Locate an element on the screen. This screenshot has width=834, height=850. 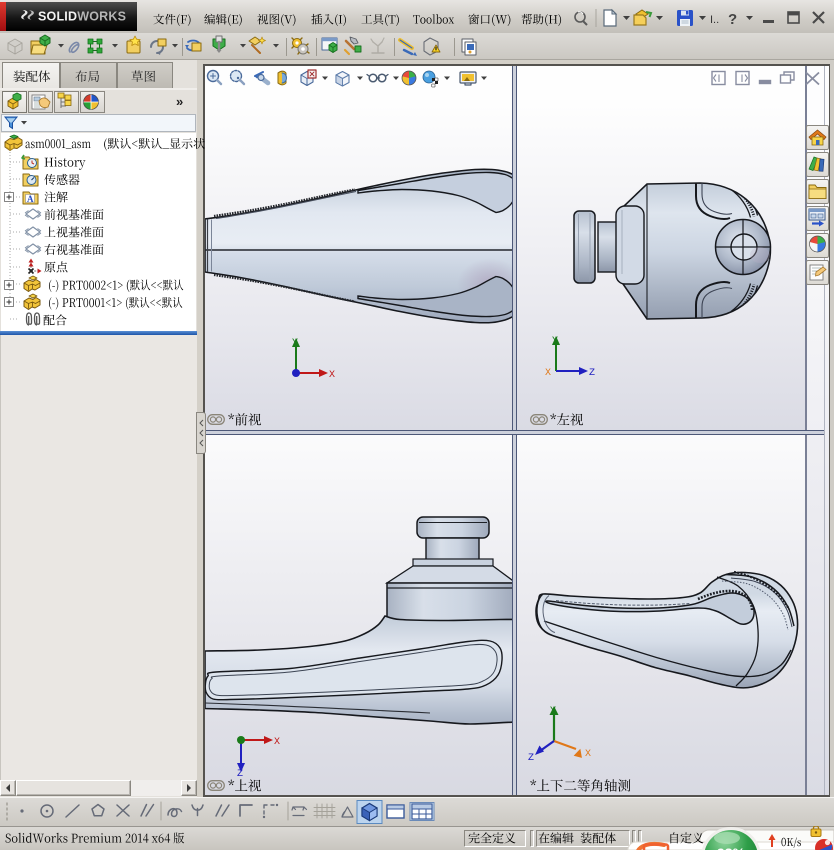
svg-text: A is located at coordinates (30, 199).